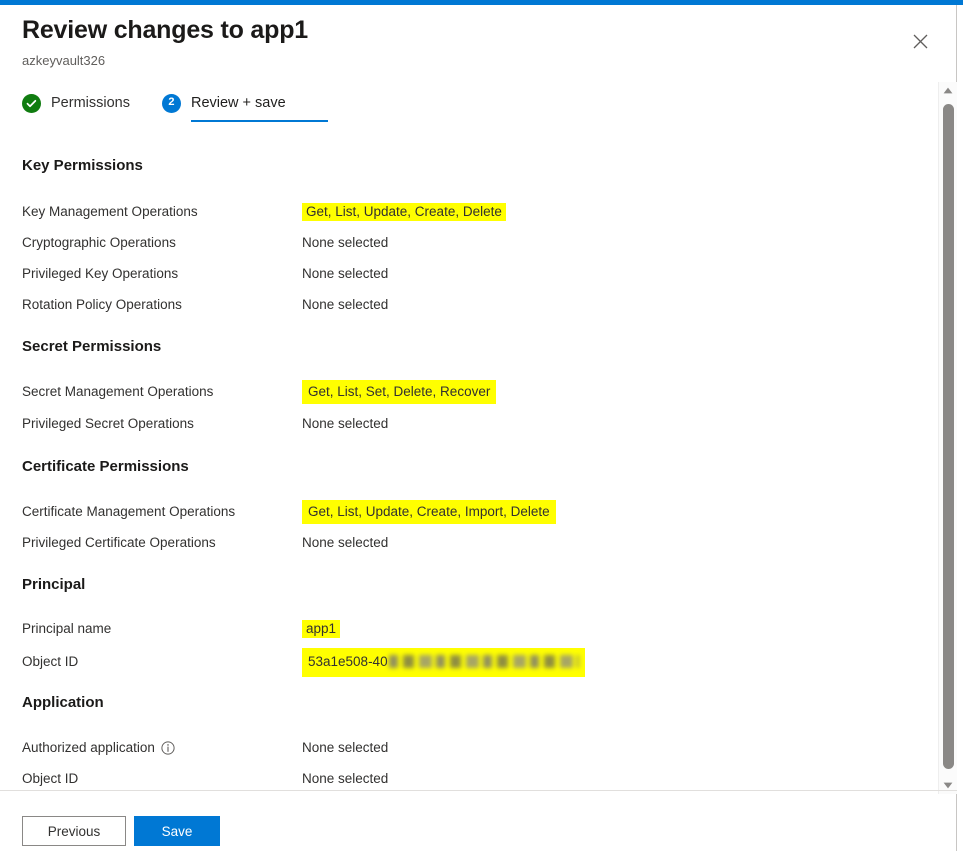  I want to click on previous-button: Previous, so click(74, 831).